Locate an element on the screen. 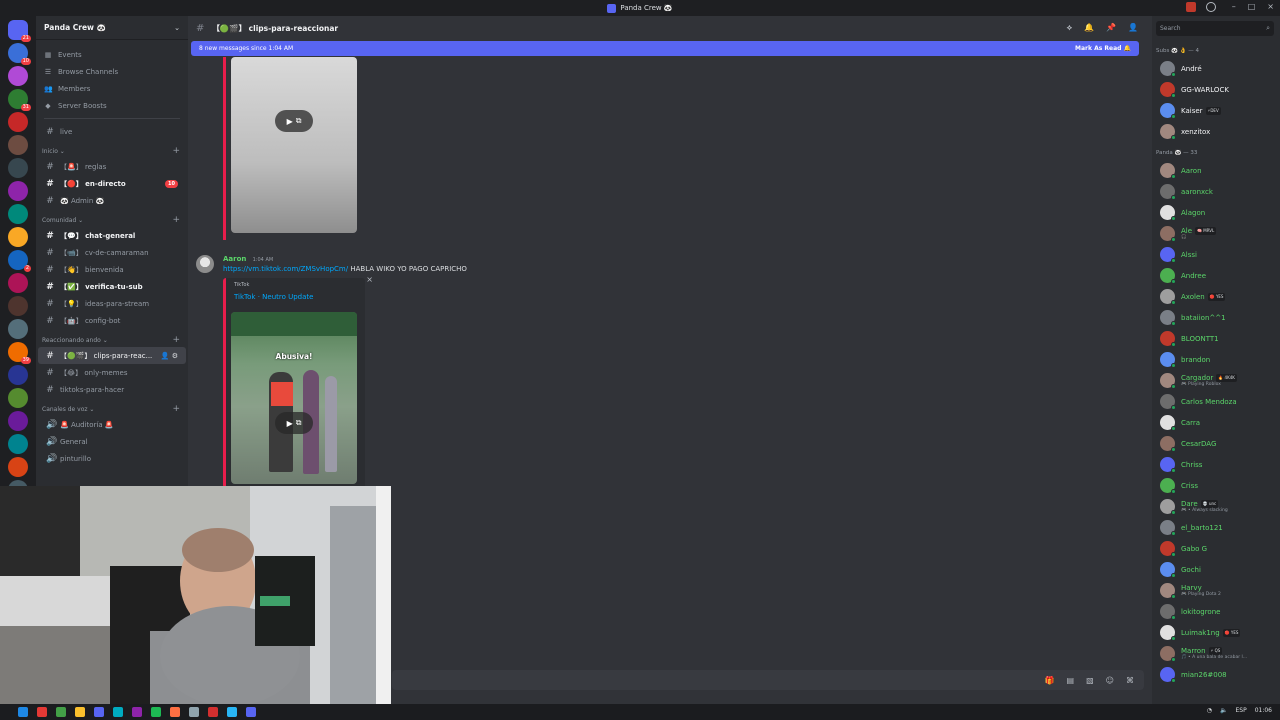  embed-video-thumbnail: Abusiva! ▶ ⧉ is located at coordinates (294, 398).